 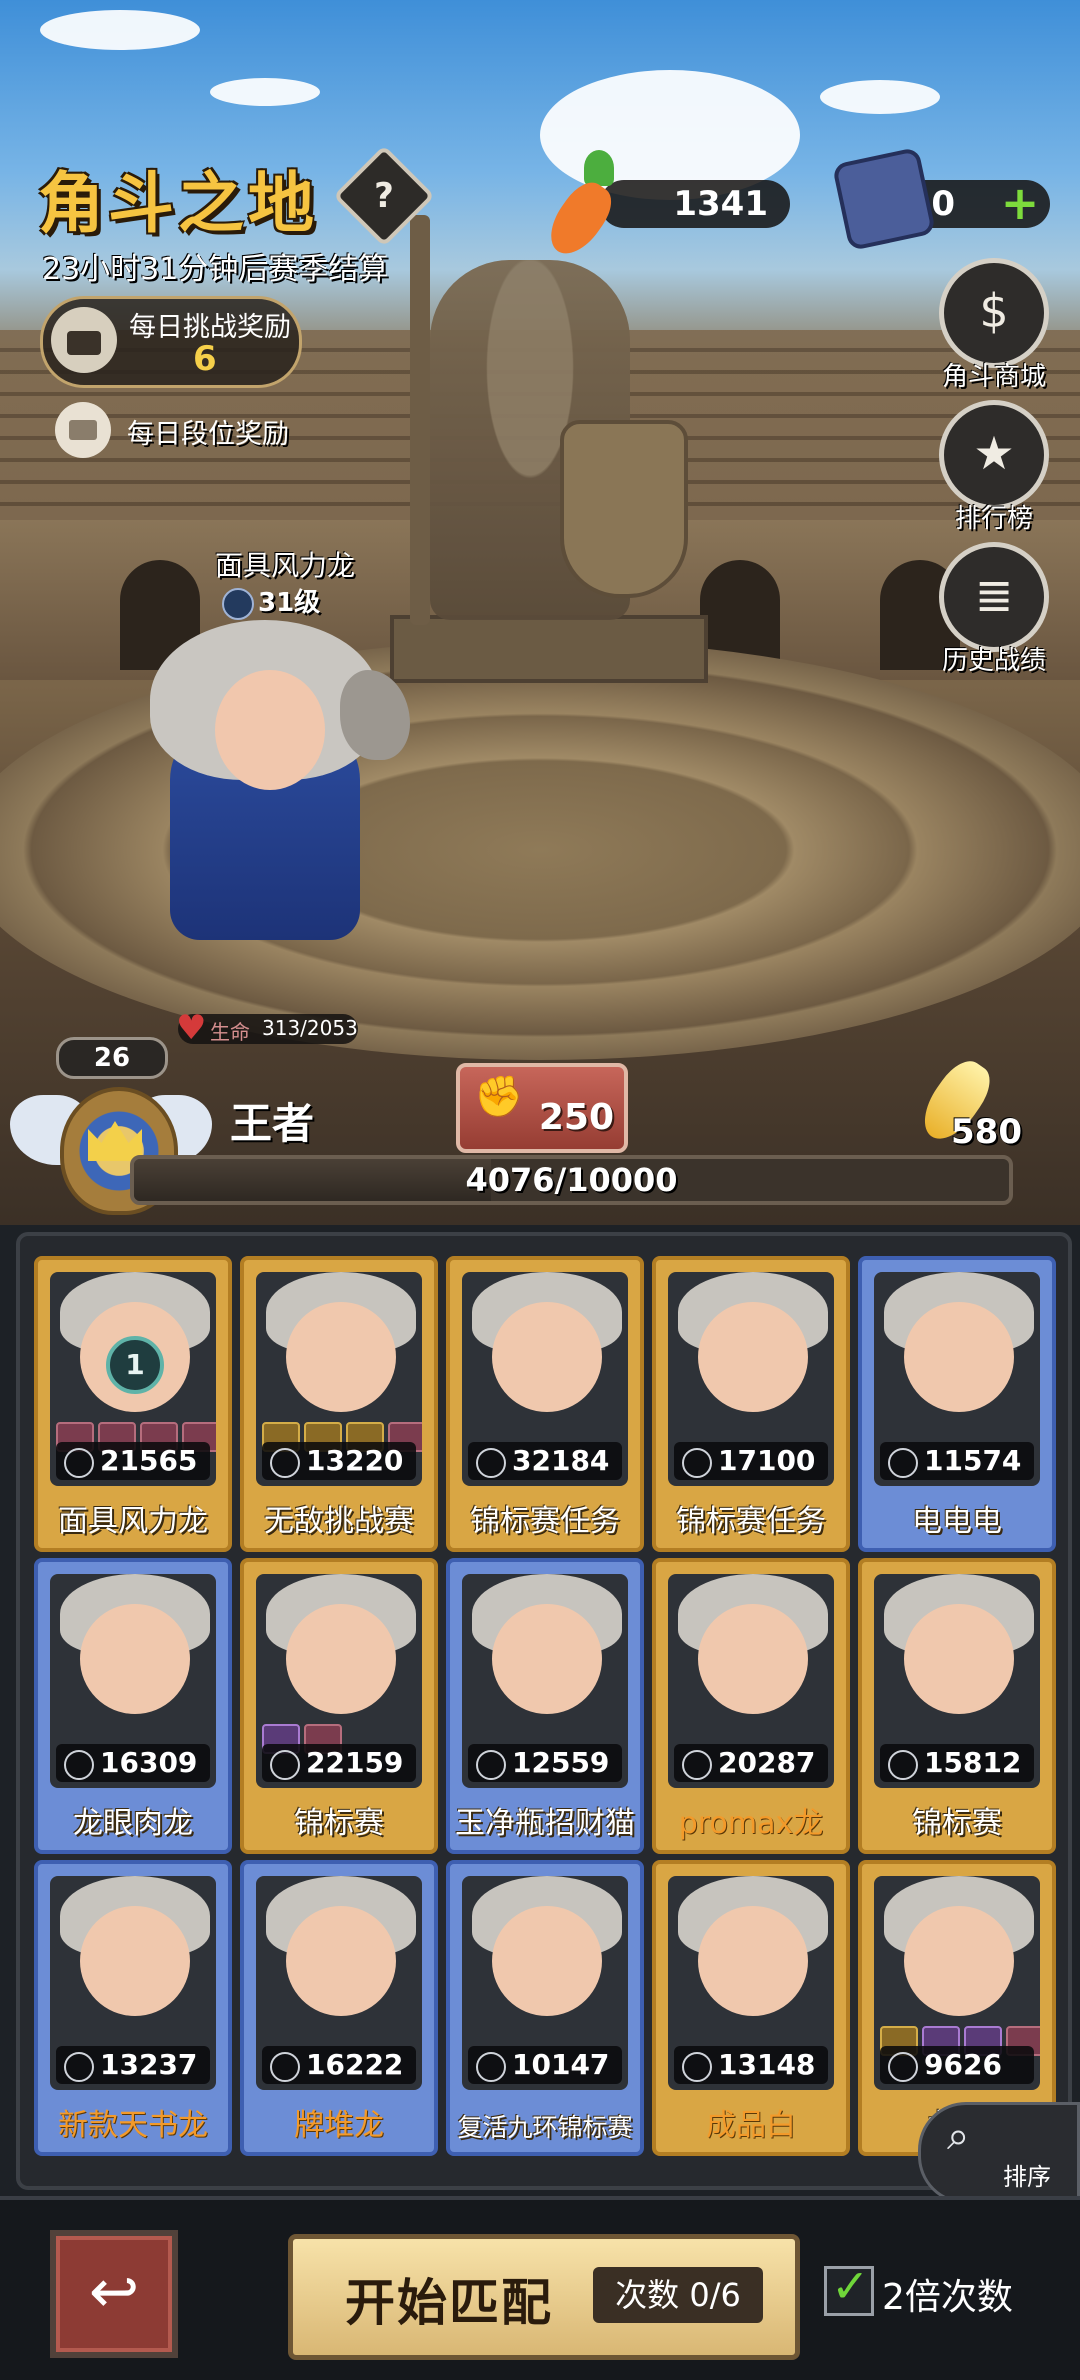 I want to click on leaderboard-button: ★ 排行榜, so click(x=994, y=467).